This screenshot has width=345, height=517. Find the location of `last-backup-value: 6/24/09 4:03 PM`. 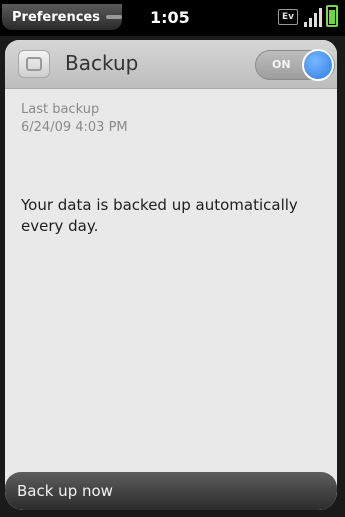

last-backup-value: 6/24/09 4:03 PM is located at coordinates (74, 127).